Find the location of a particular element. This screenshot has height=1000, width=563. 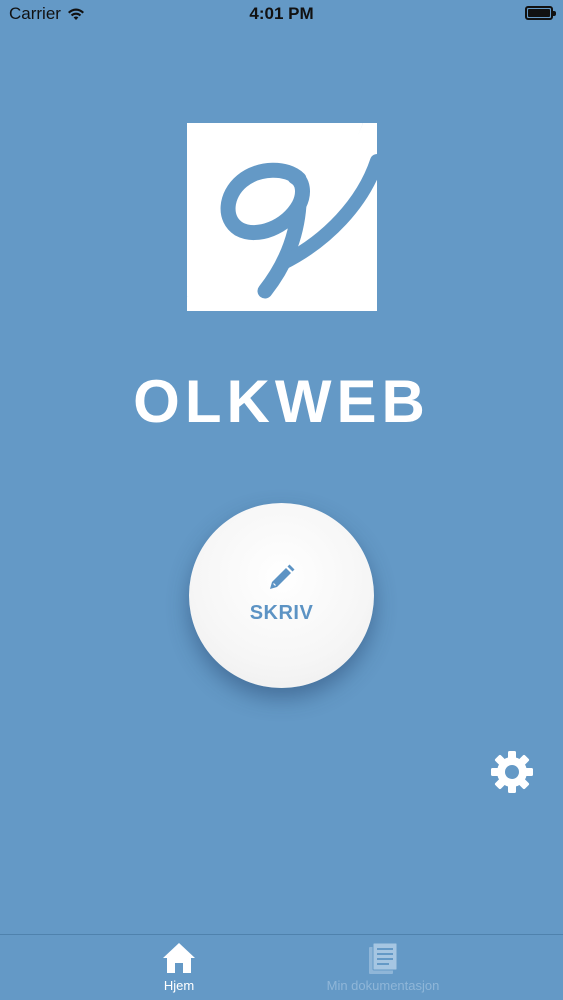

tab-home: Hjem is located at coordinates (179, 969).